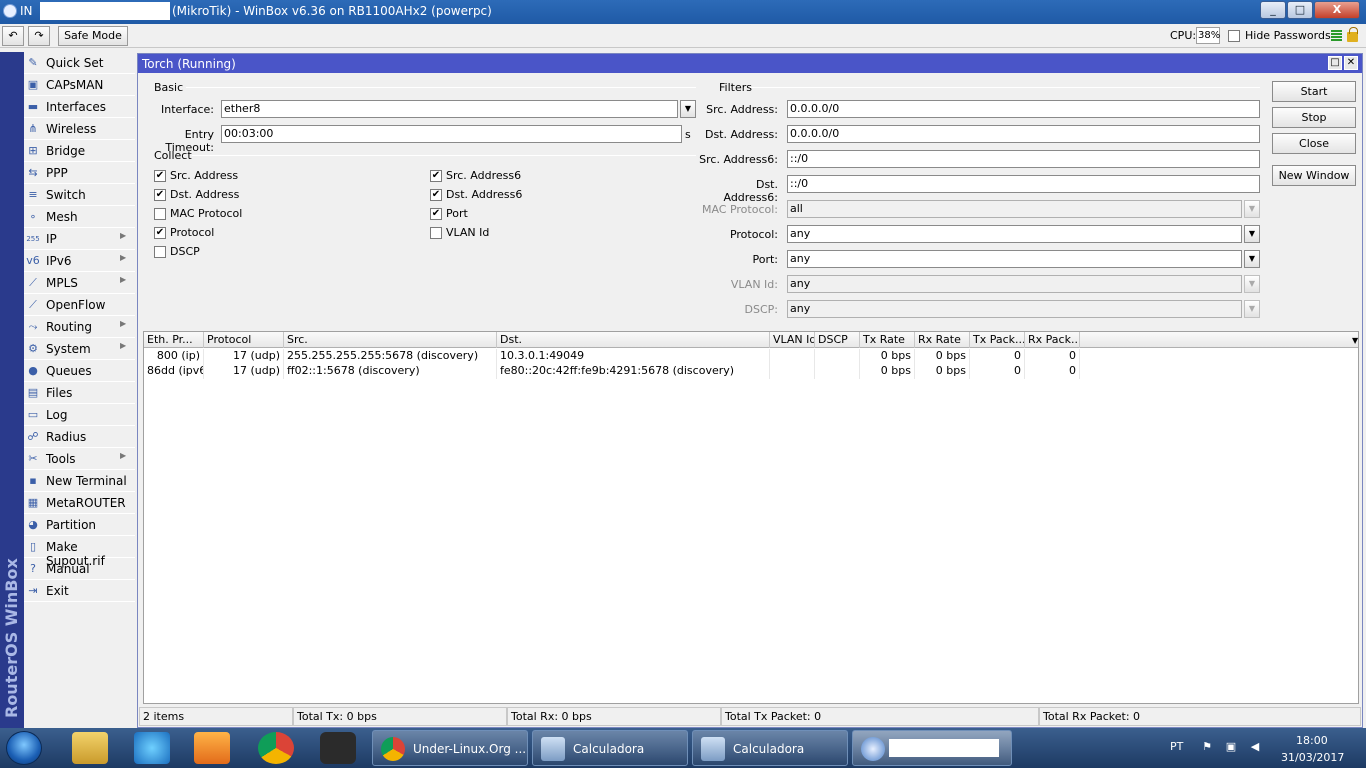 Image resolution: width=1366 pixels, height=768 pixels. I want to click on dst-address6-label: Dst. Address6:, so click(750, 191).